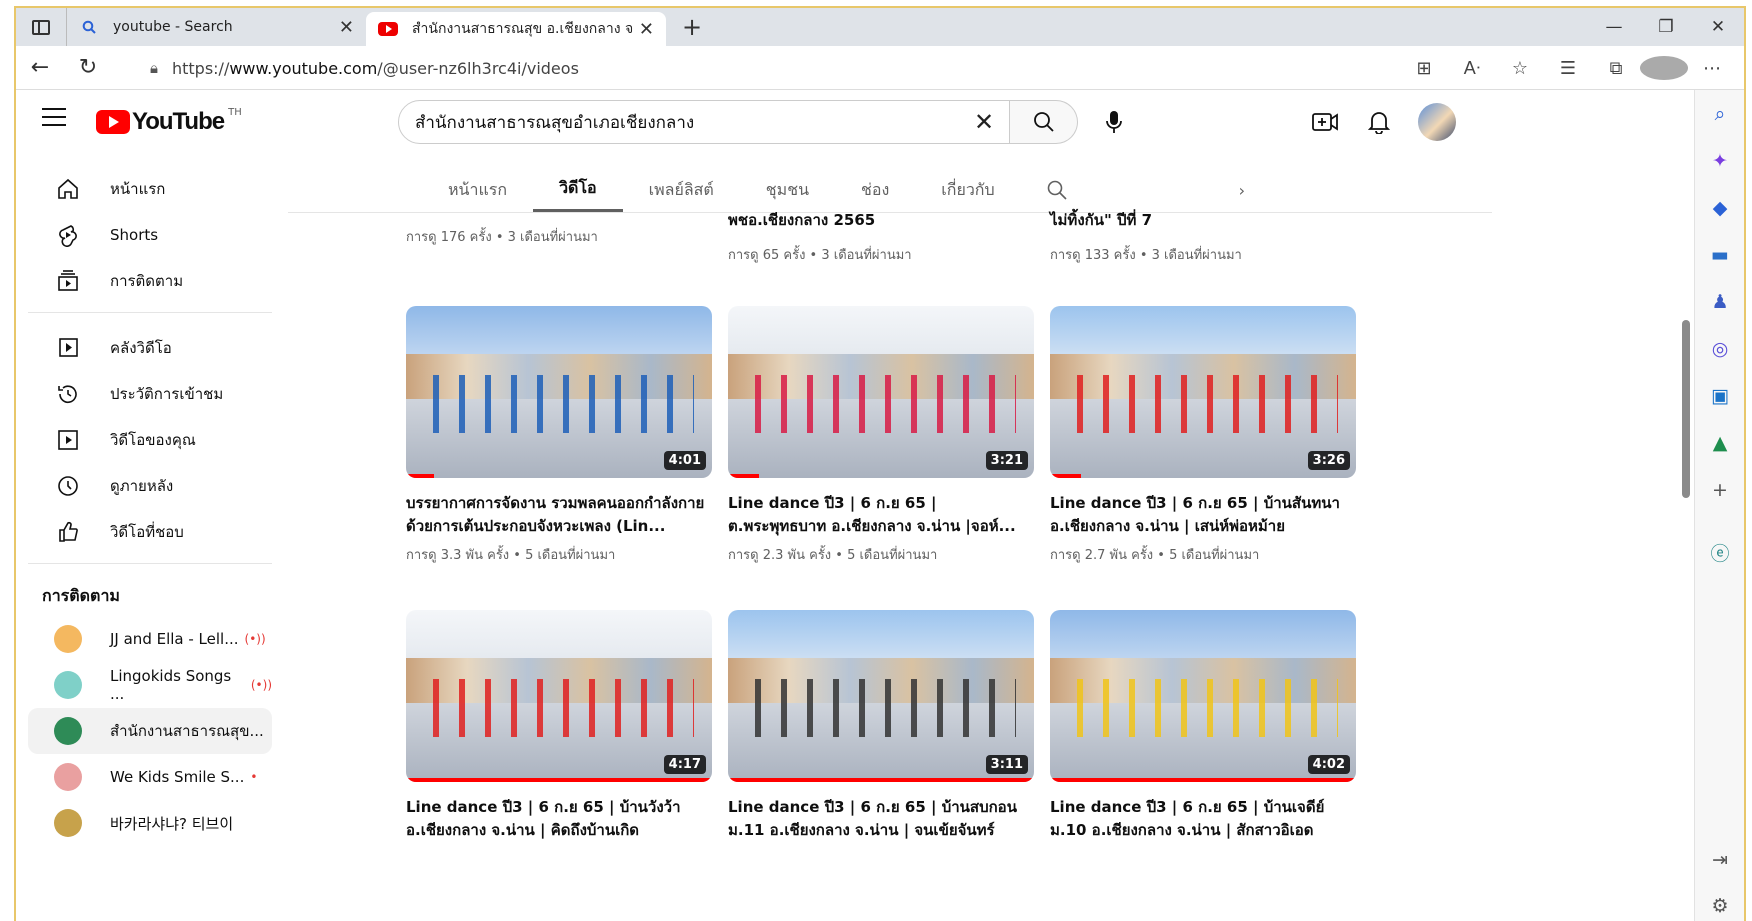  I want to click on youtube-favicon-icon, so click(388, 29).